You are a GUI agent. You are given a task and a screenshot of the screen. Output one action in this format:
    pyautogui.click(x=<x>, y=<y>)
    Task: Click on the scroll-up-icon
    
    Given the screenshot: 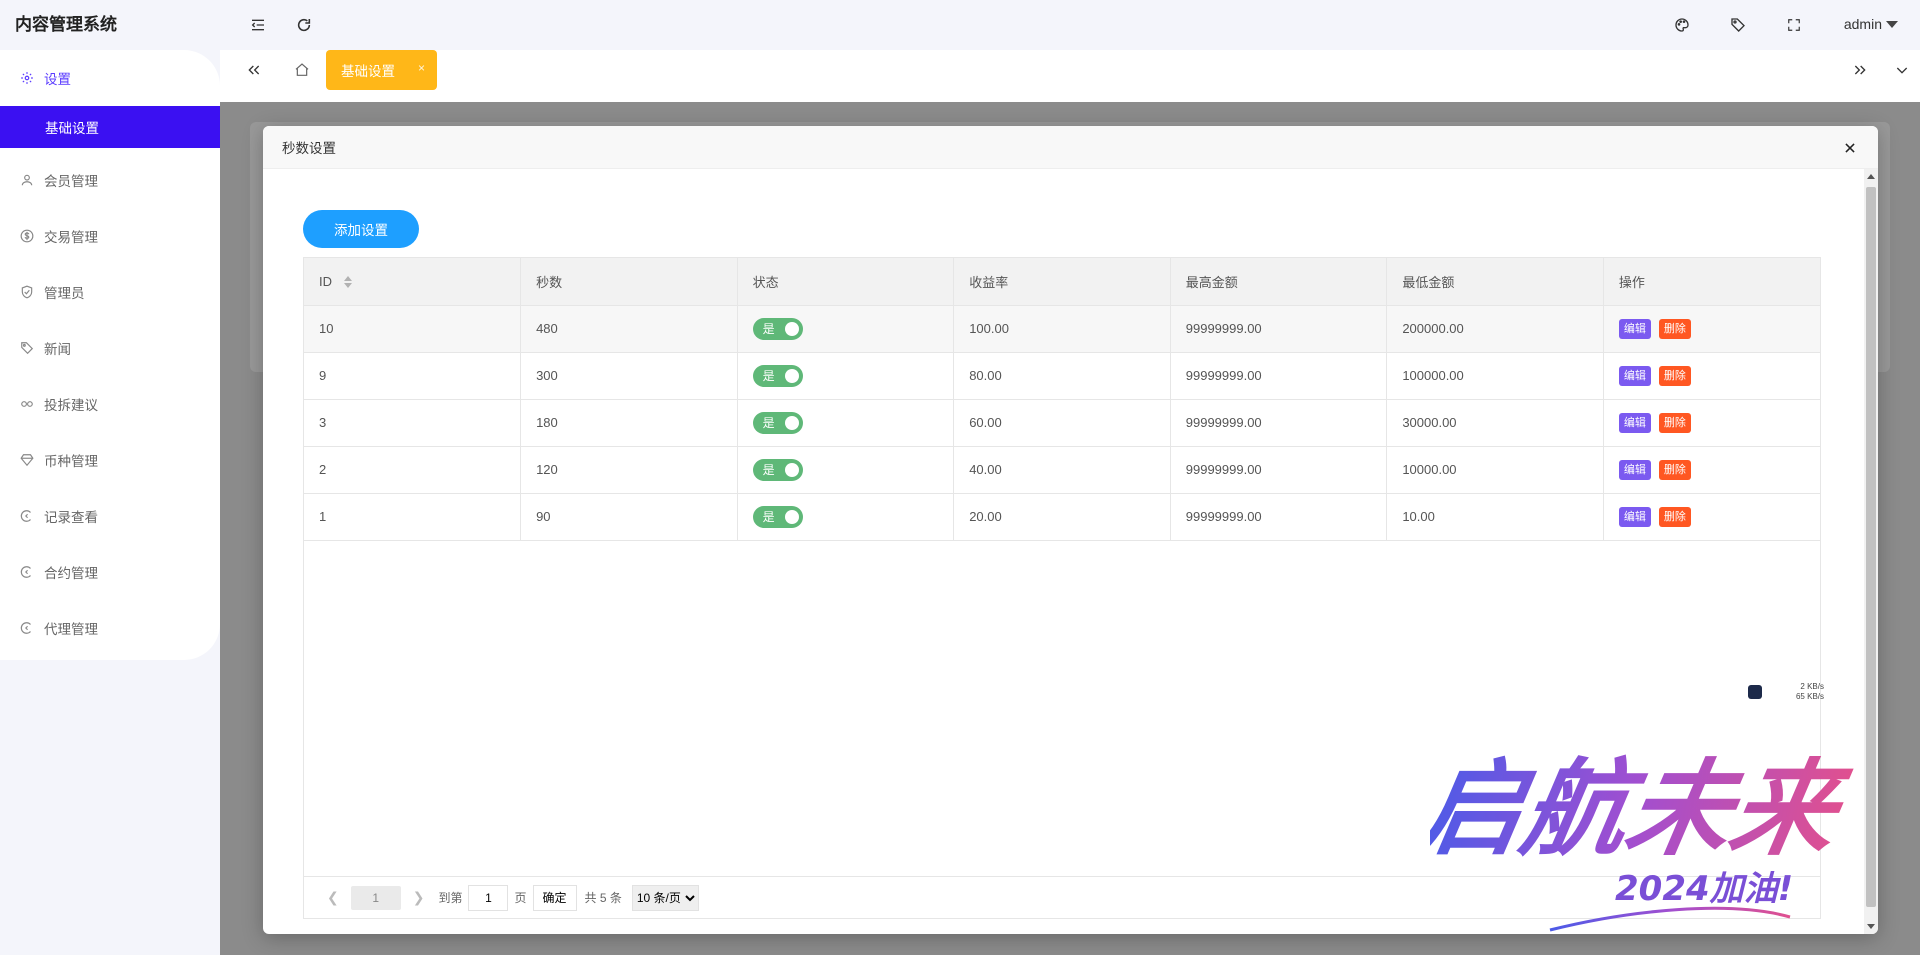 What is the action you would take?
    pyautogui.click(x=1871, y=176)
    